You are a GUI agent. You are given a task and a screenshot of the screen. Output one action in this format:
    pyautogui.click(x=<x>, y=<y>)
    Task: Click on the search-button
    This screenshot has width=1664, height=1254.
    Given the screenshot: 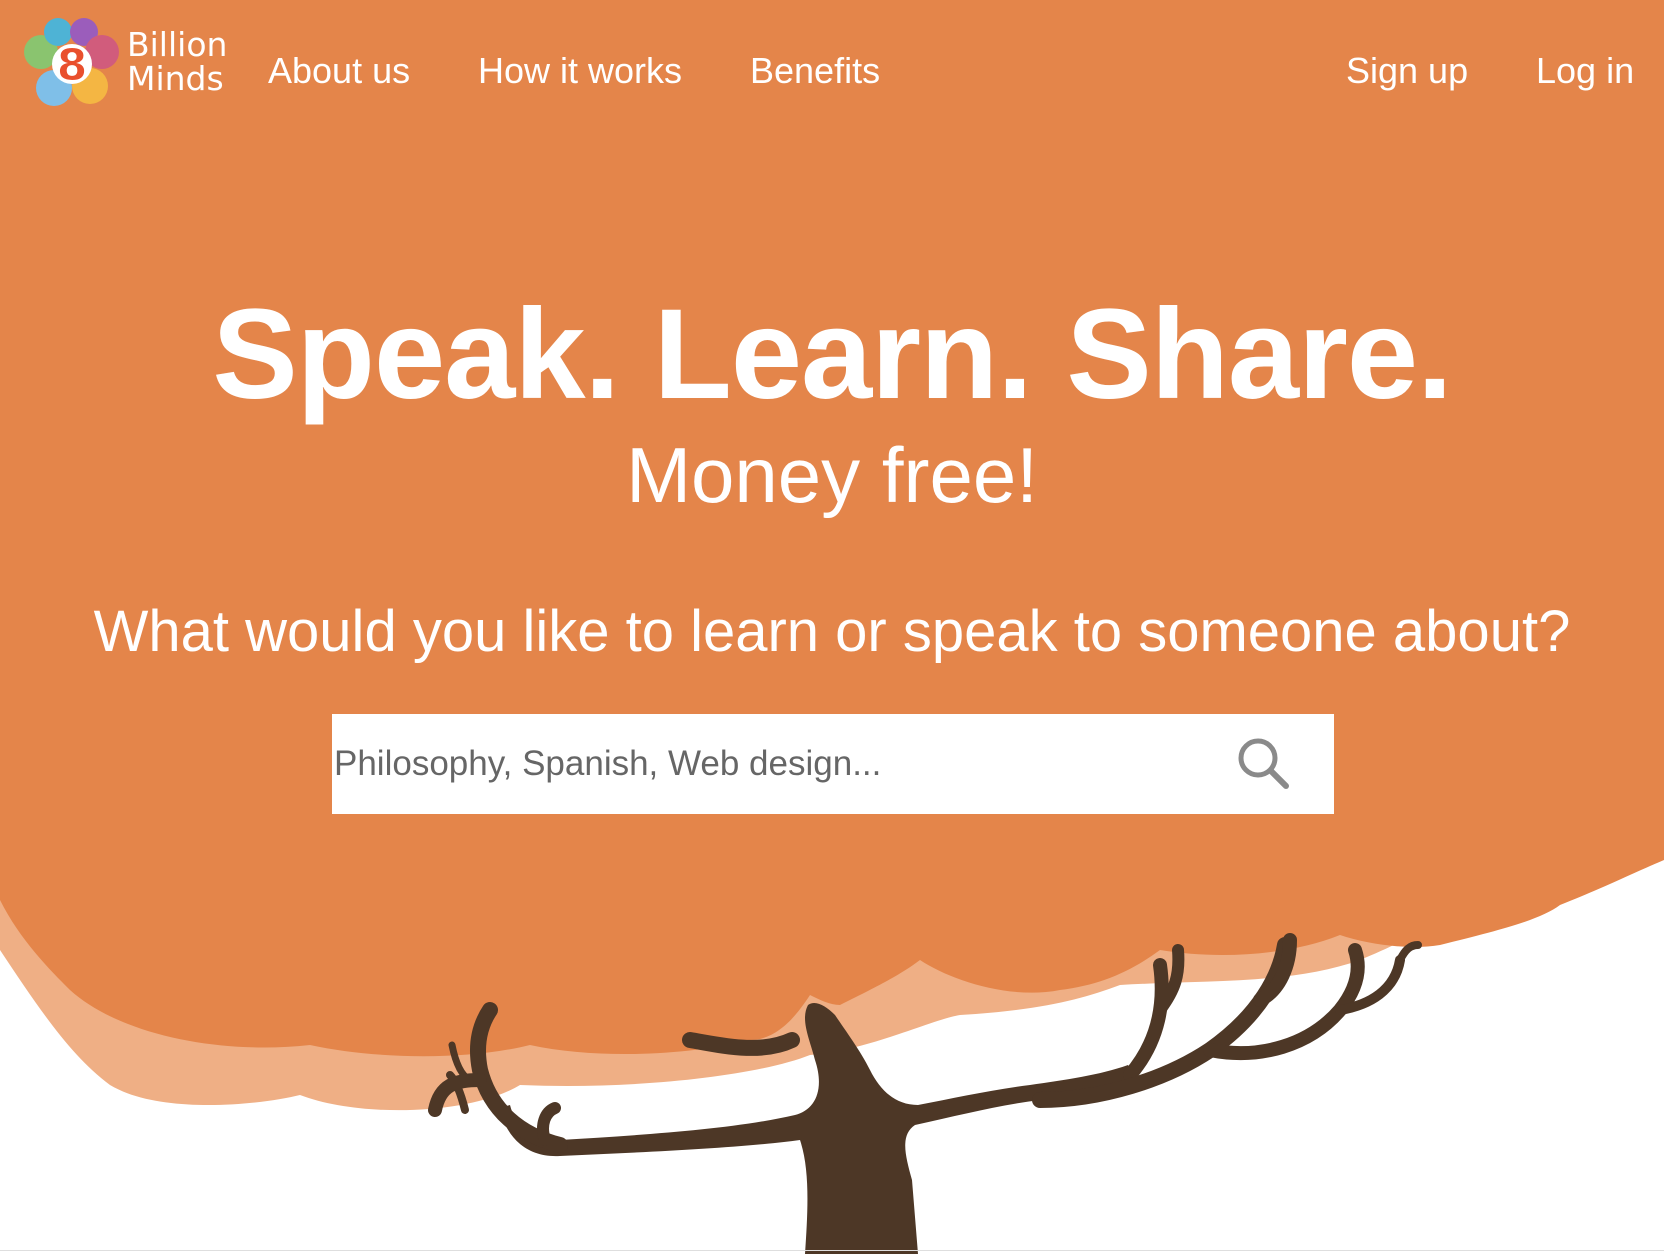 What is the action you would take?
    pyautogui.click(x=1264, y=764)
    